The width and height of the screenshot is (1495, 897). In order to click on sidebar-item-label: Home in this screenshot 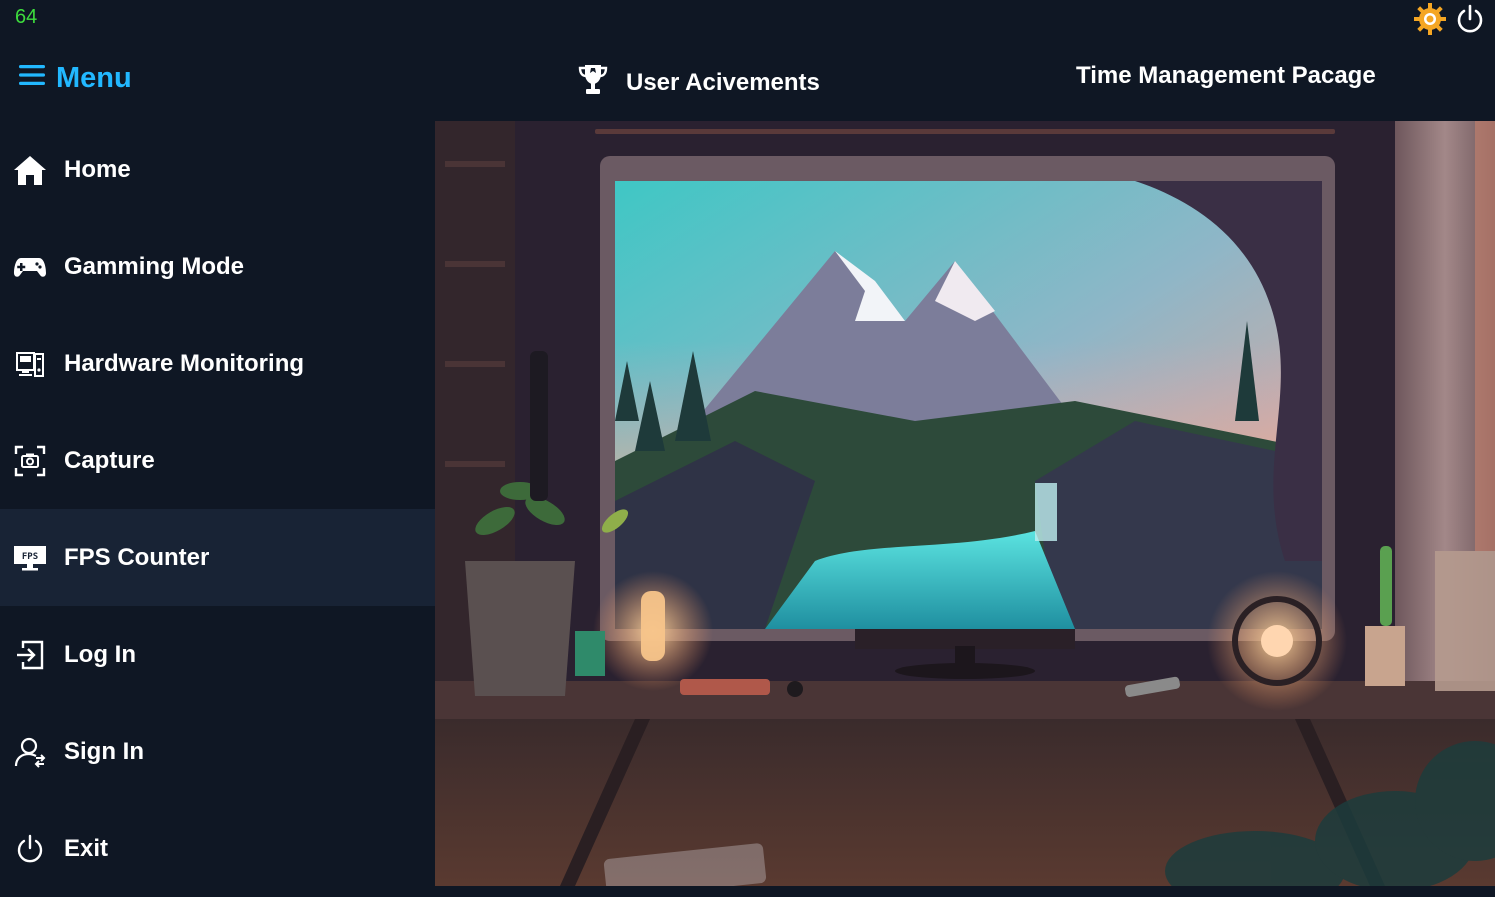, I will do `click(97, 169)`.